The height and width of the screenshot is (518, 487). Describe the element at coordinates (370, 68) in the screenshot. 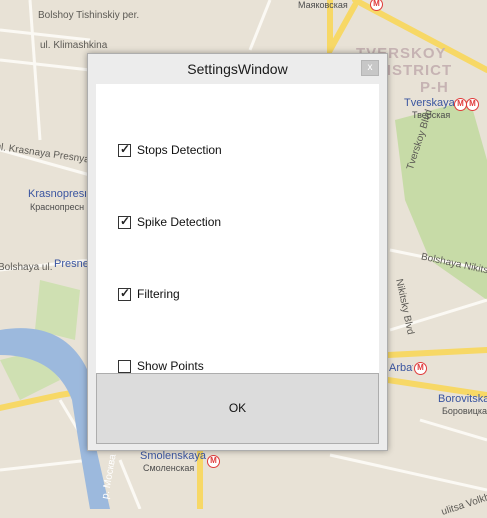

I see `close-button: x` at that location.